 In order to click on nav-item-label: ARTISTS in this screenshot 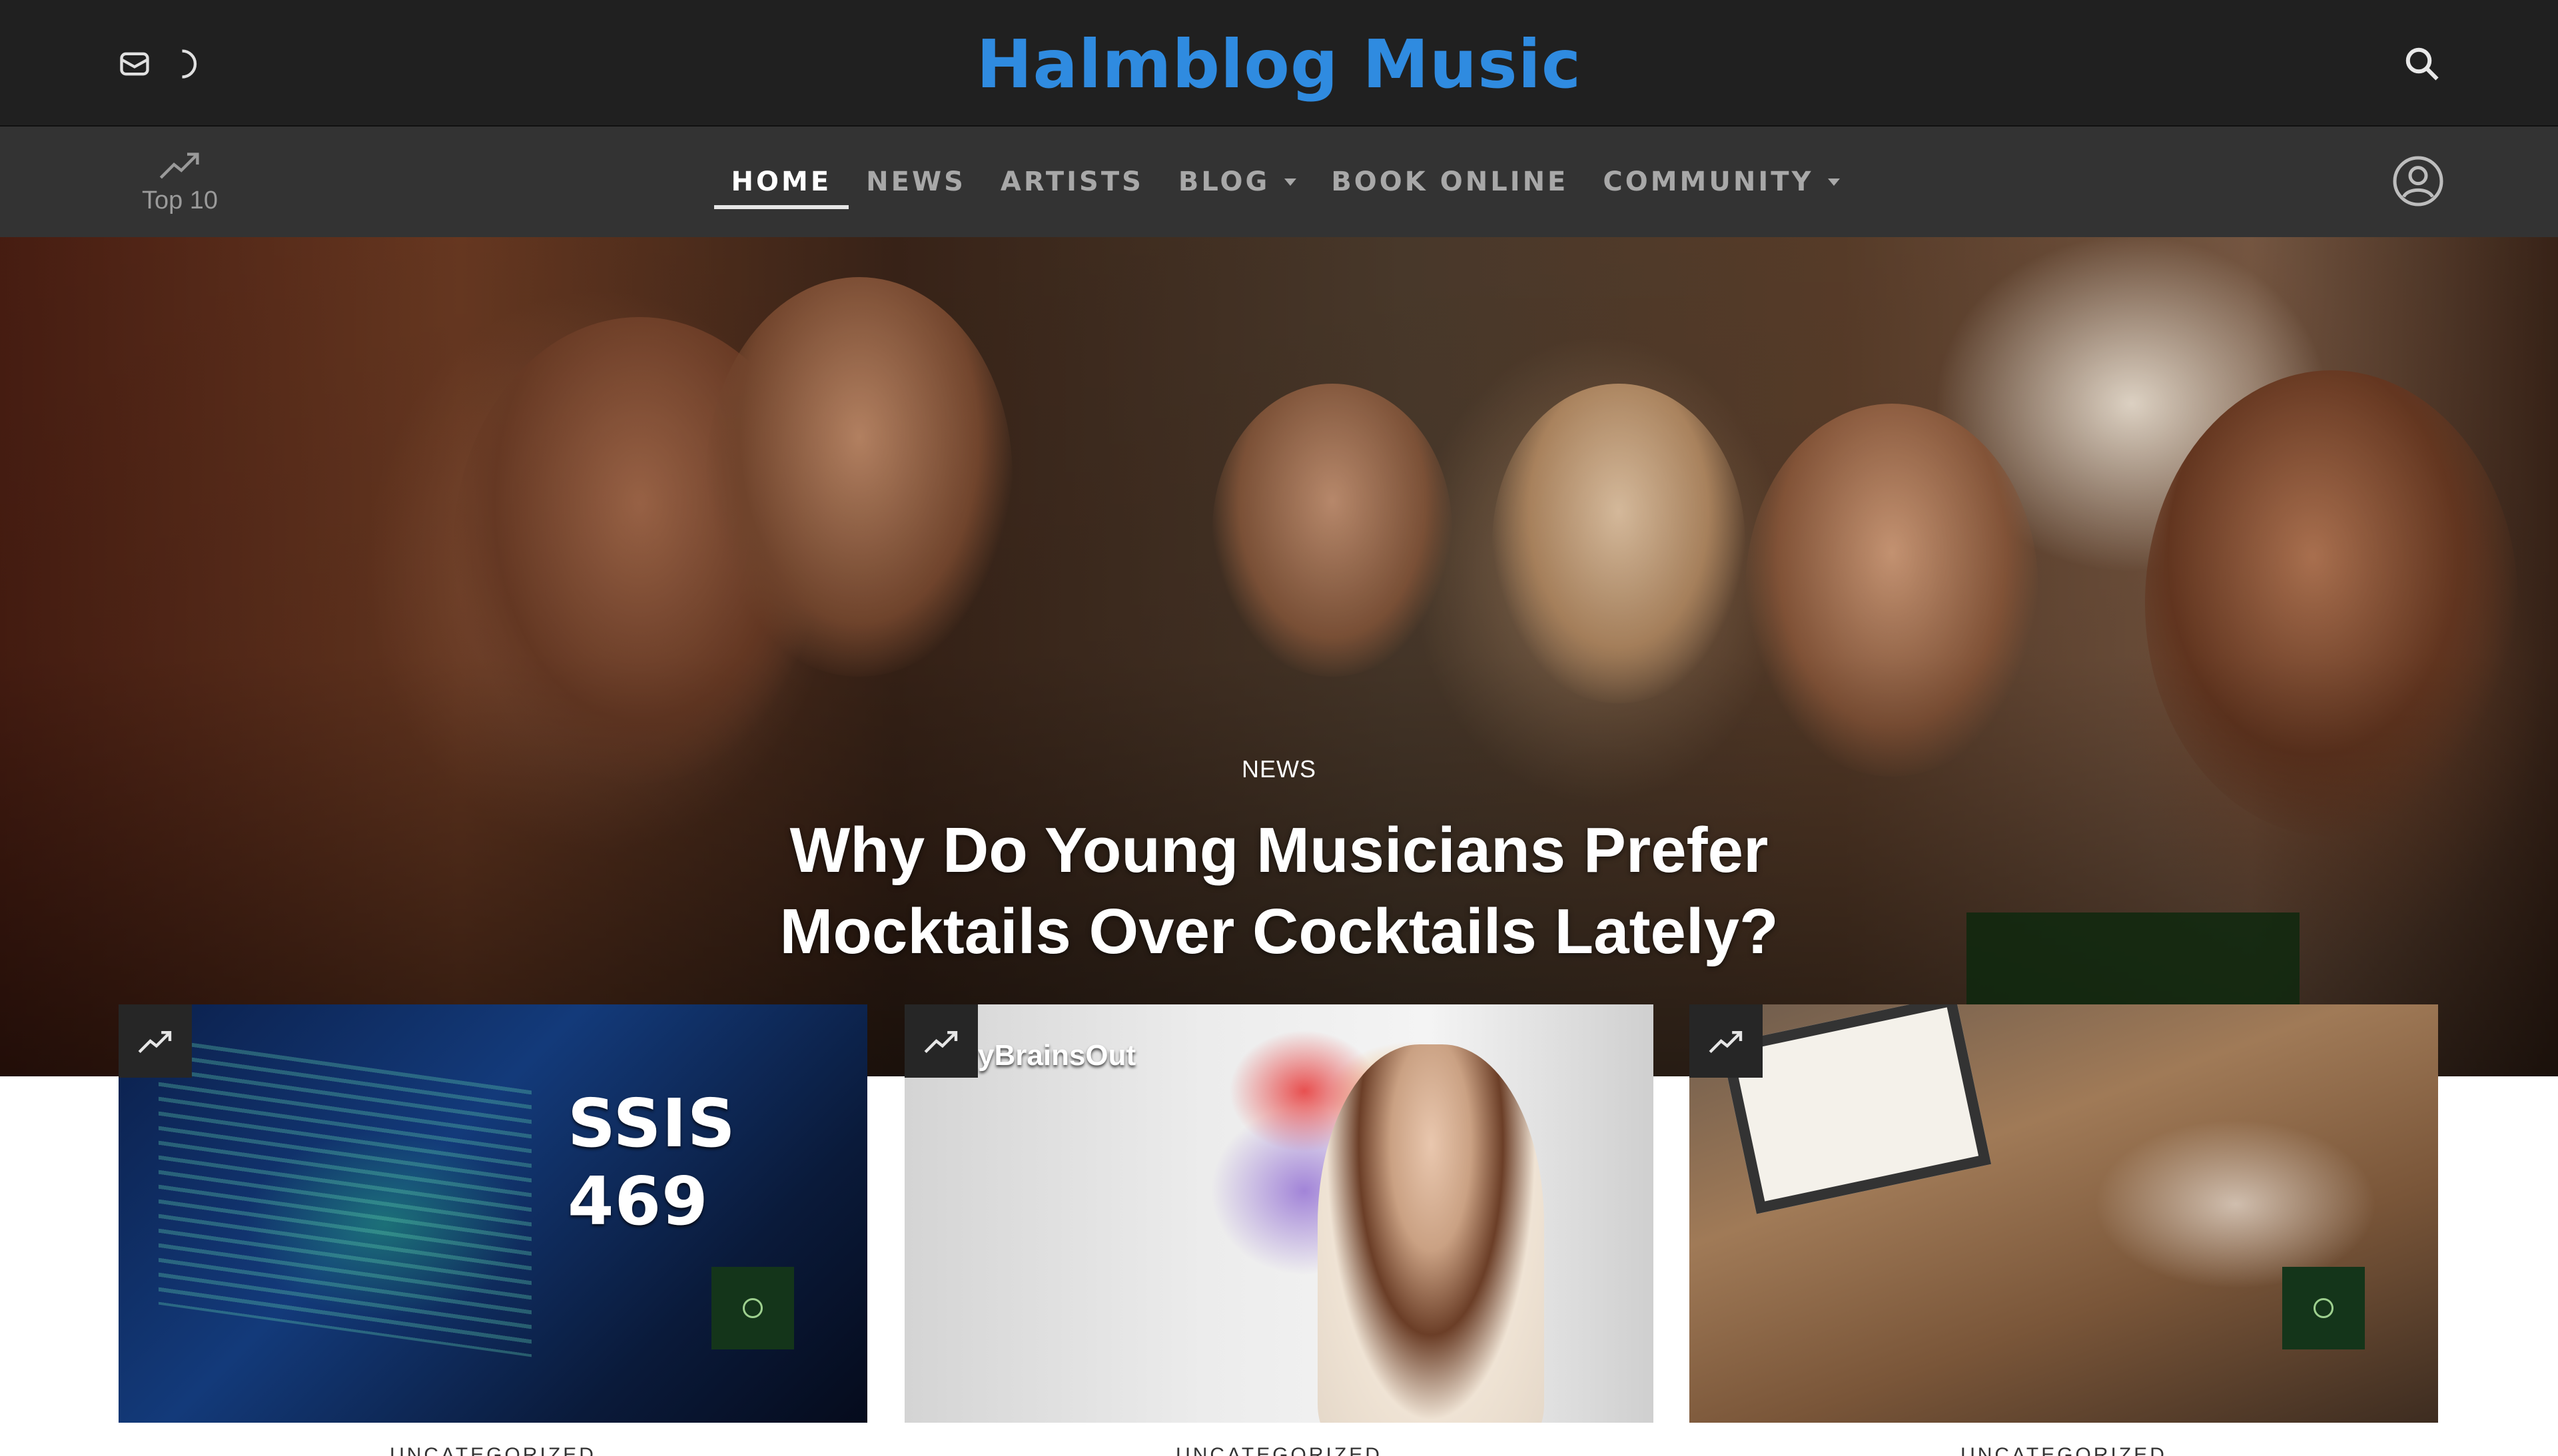, I will do `click(1072, 182)`.